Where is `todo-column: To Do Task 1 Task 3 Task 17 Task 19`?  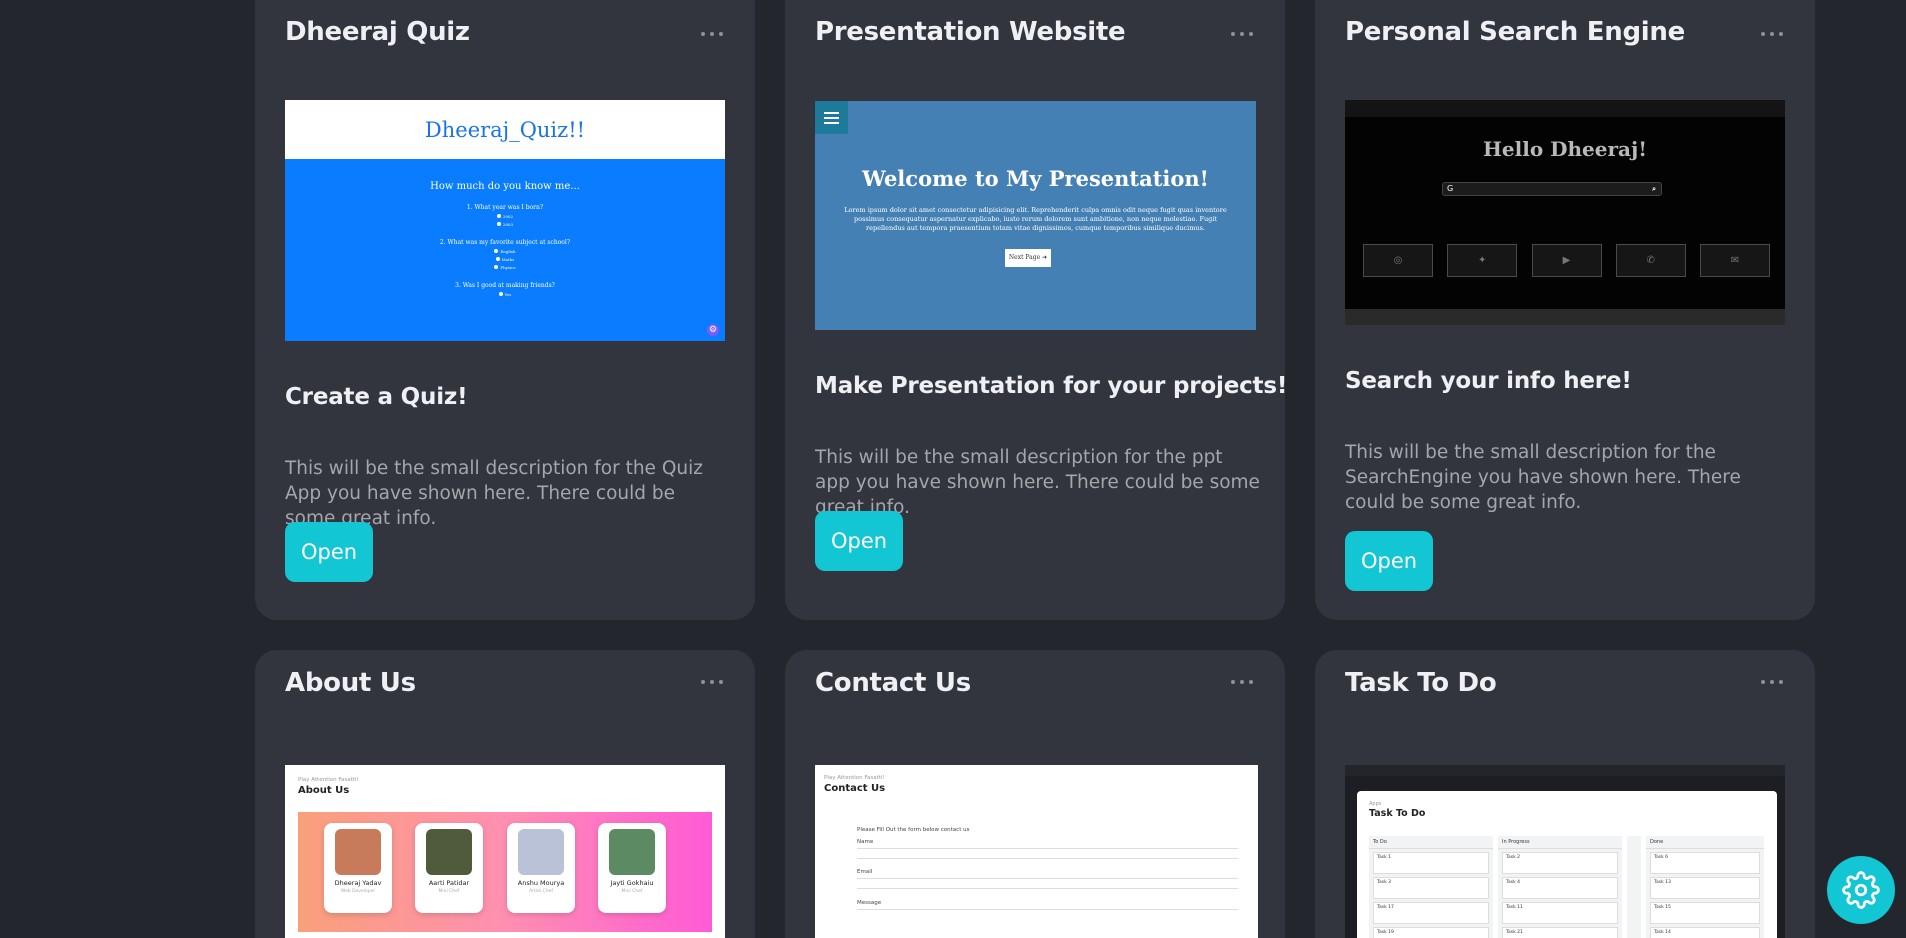 todo-column: To Do Task 1 Task 3 Task 17 Task 19 is located at coordinates (1431, 887).